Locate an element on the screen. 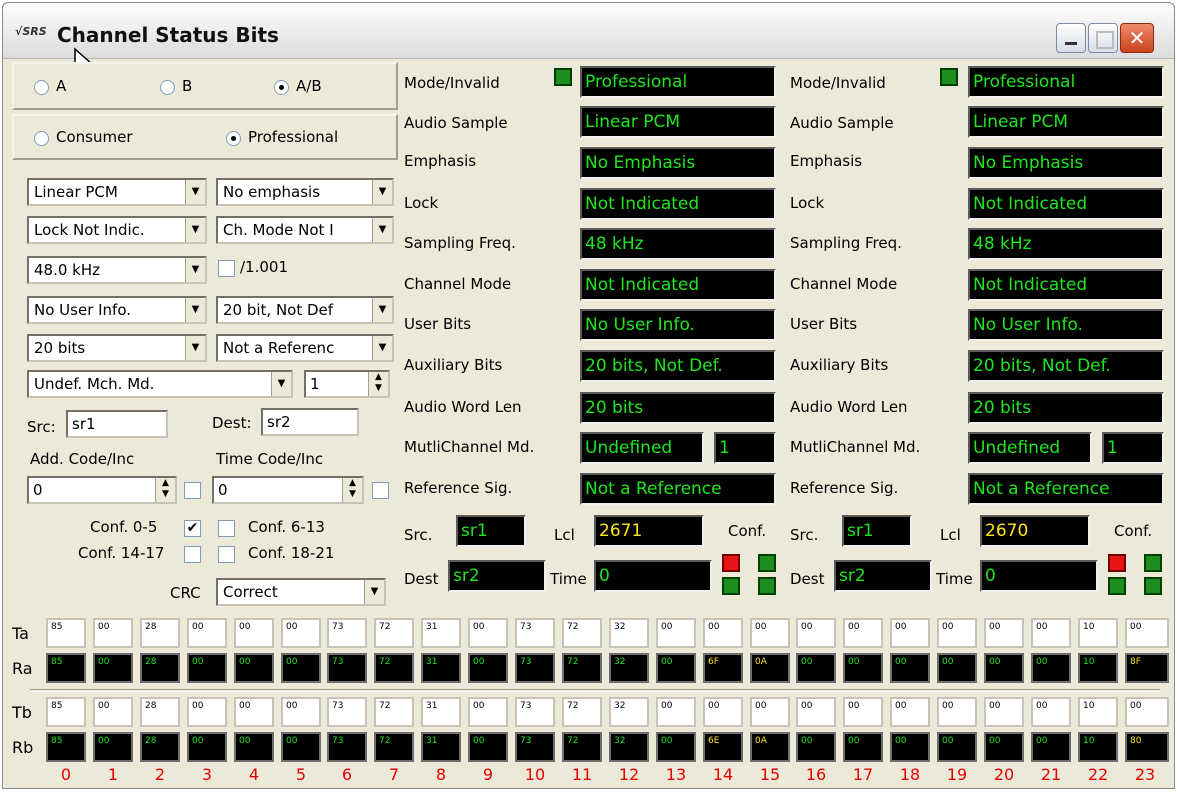  byte-cell-tb-22: 10 is located at coordinates (1098, 712).